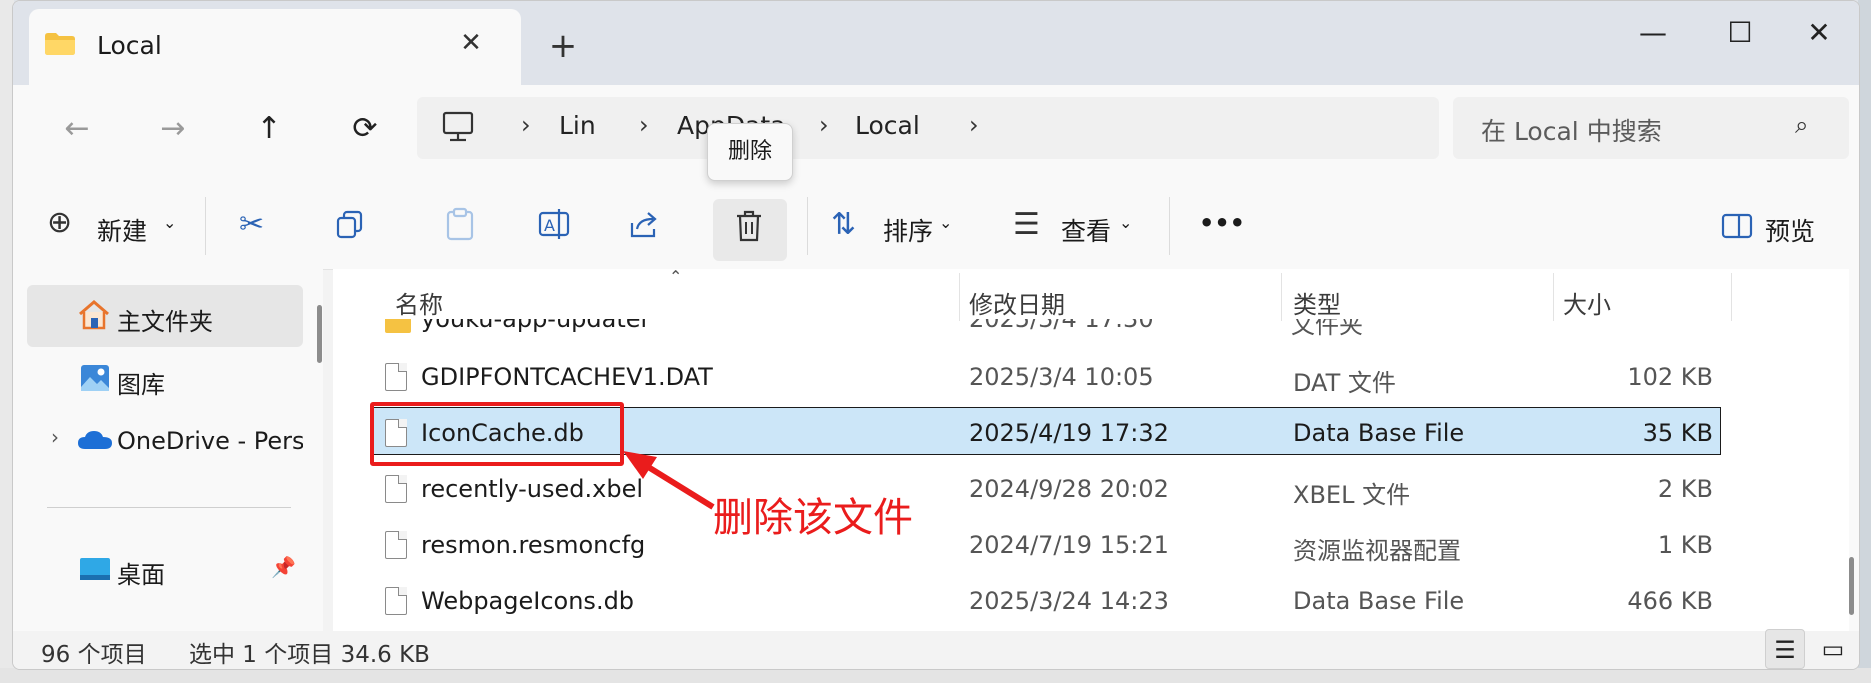 Image resolution: width=1871 pixels, height=683 pixels. I want to click on back-button: ←, so click(77, 129).